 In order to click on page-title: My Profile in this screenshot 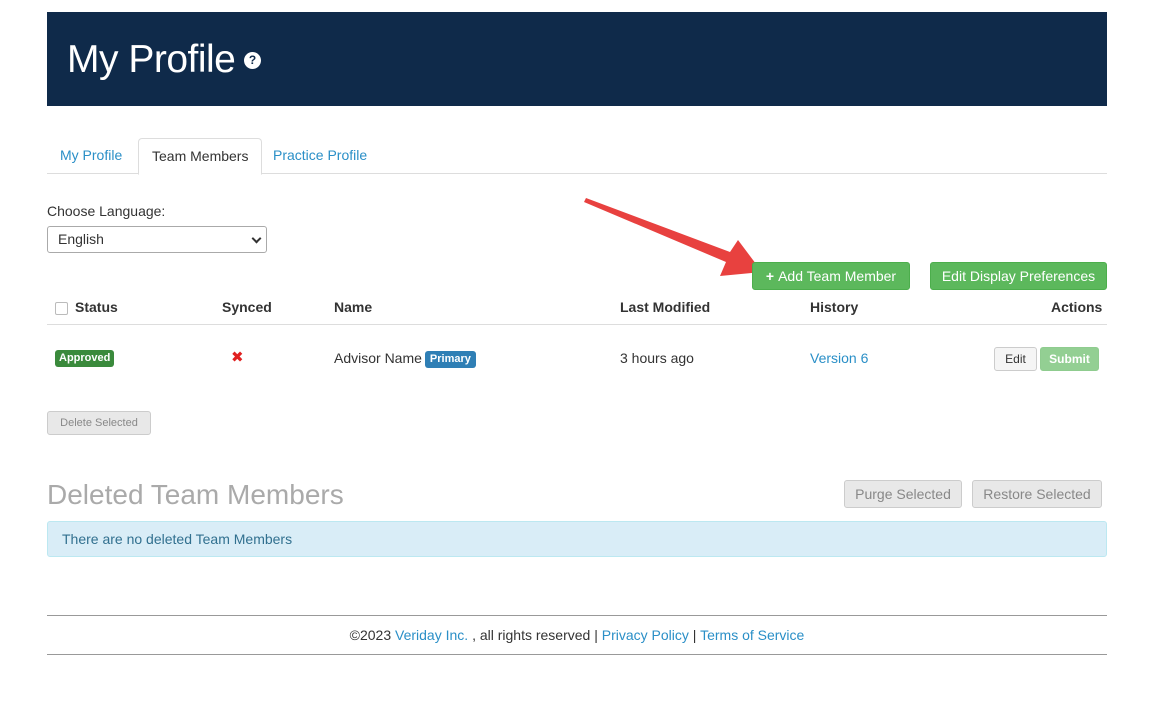, I will do `click(151, 59)`.